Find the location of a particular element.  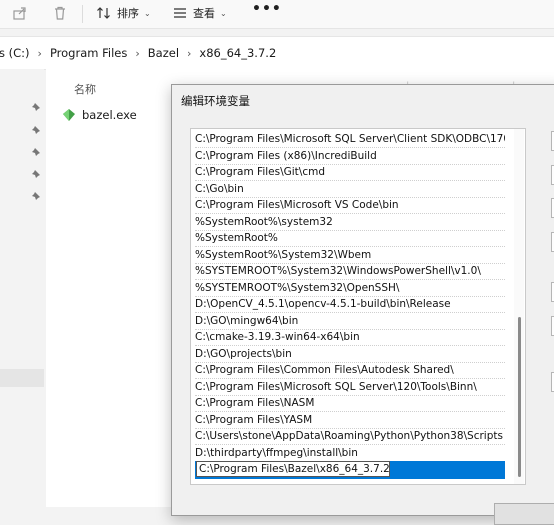

path-list-item: D:\GO\projects\bin is located at coordinates (350, 354).